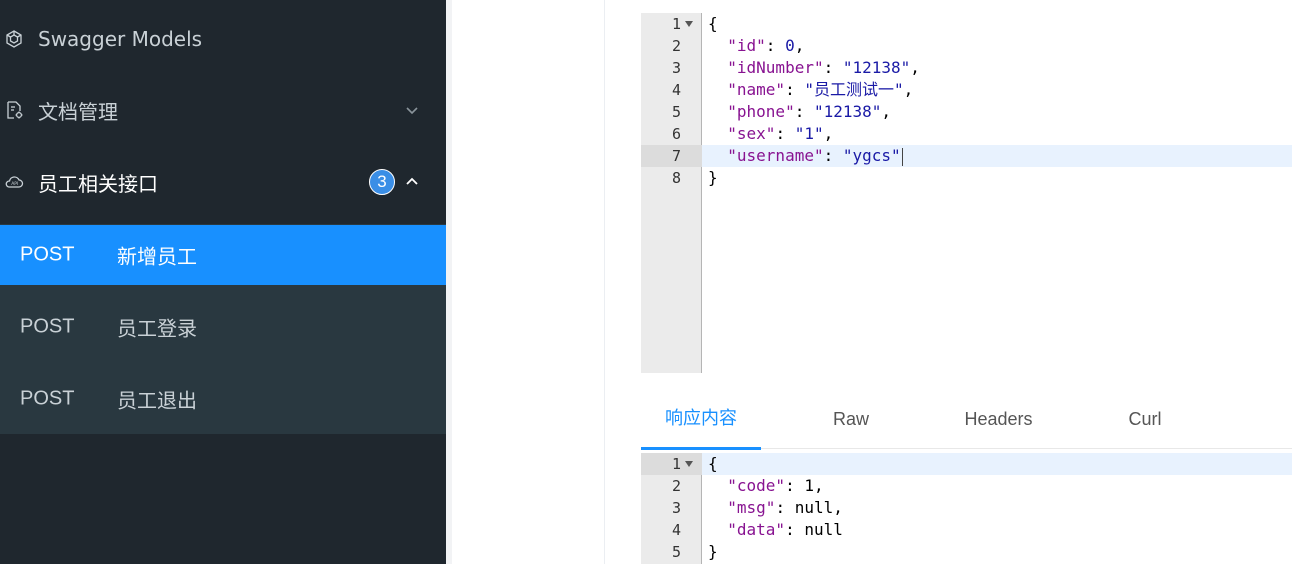 This screenshot has height=564, width=1292. What do you see at coordinates (449, 282) in the screenshot?
I see `sidebar-divider` at bounding box center [449, 282].